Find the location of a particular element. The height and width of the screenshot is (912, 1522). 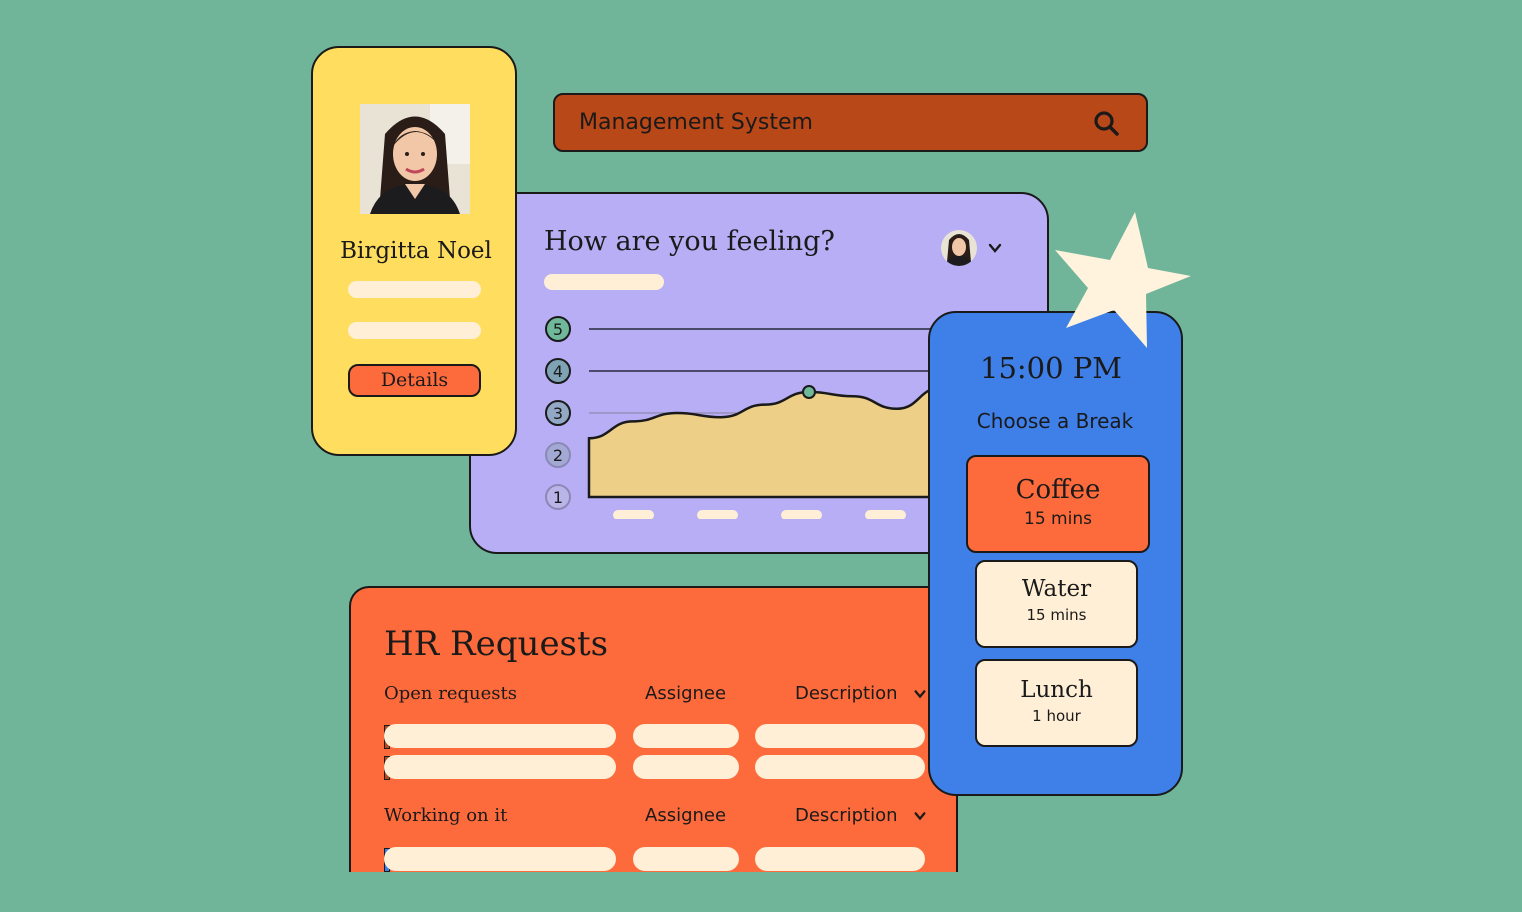

mood-area is located at coordinates (765, 442).